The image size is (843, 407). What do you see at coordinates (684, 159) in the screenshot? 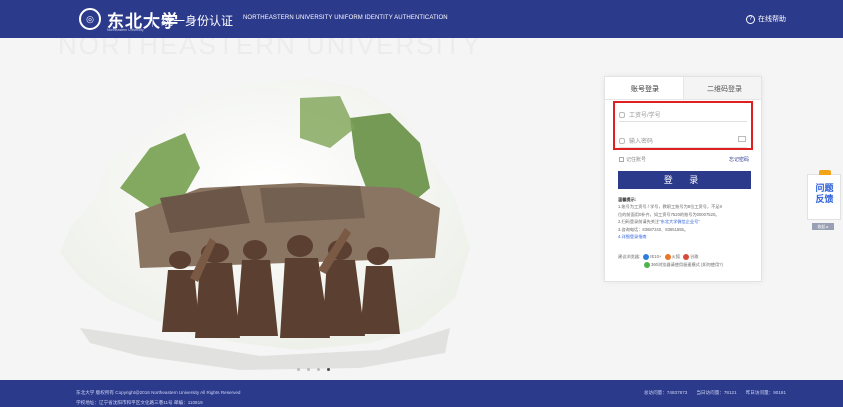
I see `login-options-row: 记住账号 忘记密码` at bounding box center [684, 159].